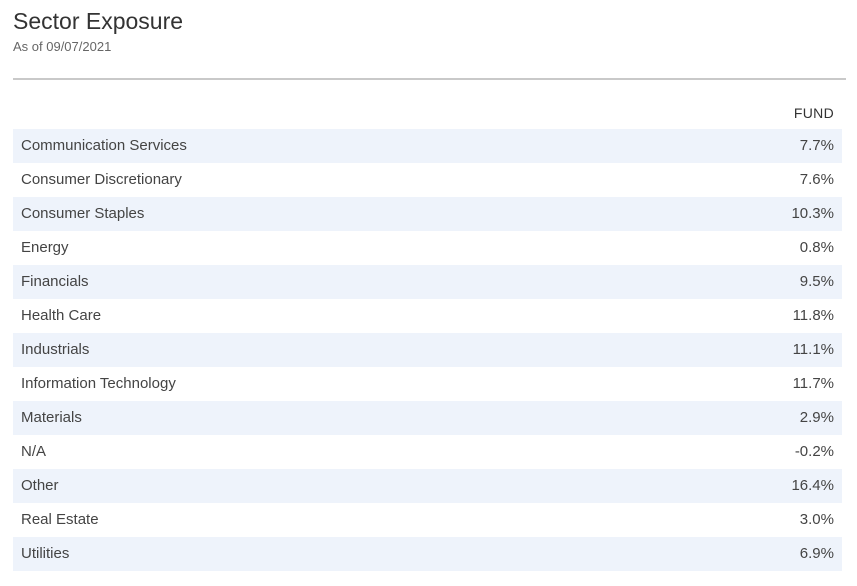 The width and height of the screenshot is (857, 586). Describe the element at coordinates (55, 349) in the screenshot. I see `sector-name: Industrials` at that location.